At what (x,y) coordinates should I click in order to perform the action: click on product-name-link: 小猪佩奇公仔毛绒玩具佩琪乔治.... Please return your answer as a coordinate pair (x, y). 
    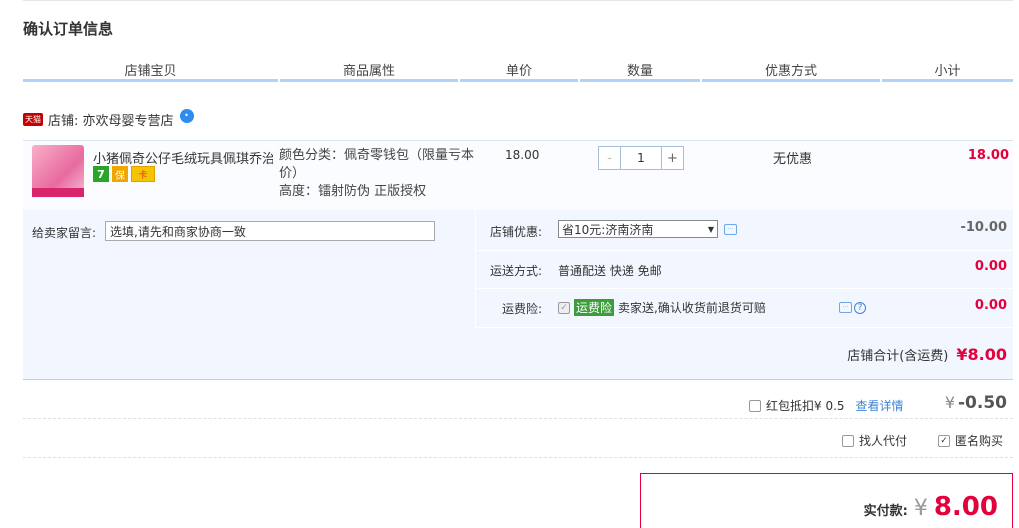
    Looking at the image, I should click on (183, 157).